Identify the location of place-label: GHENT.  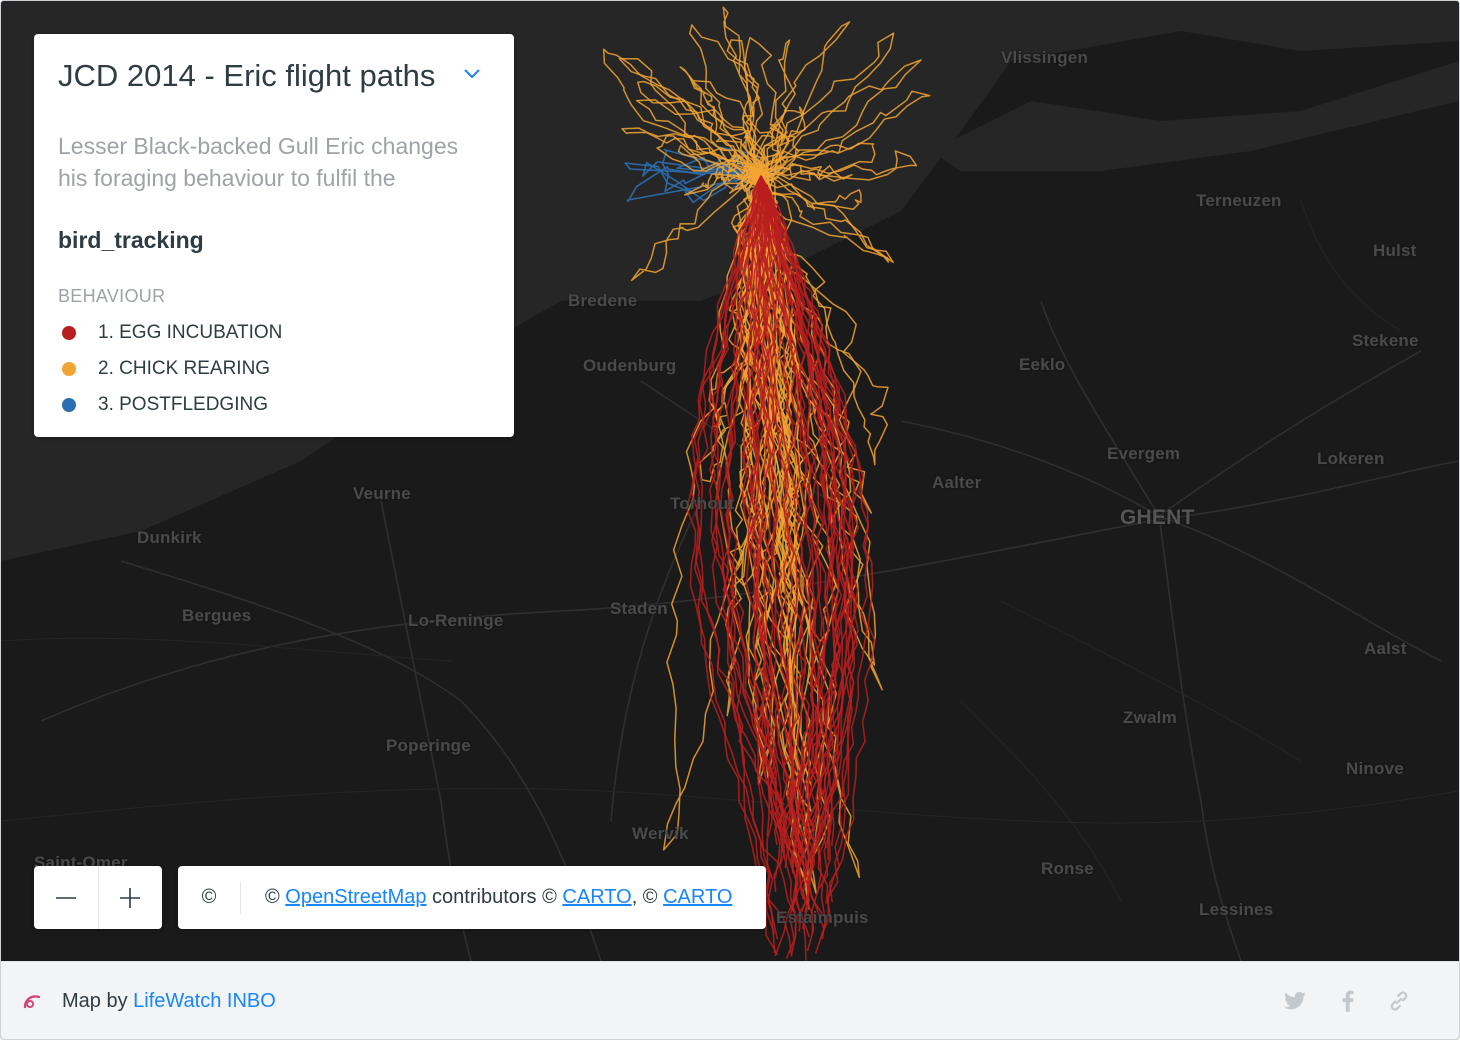
(1157, 517).